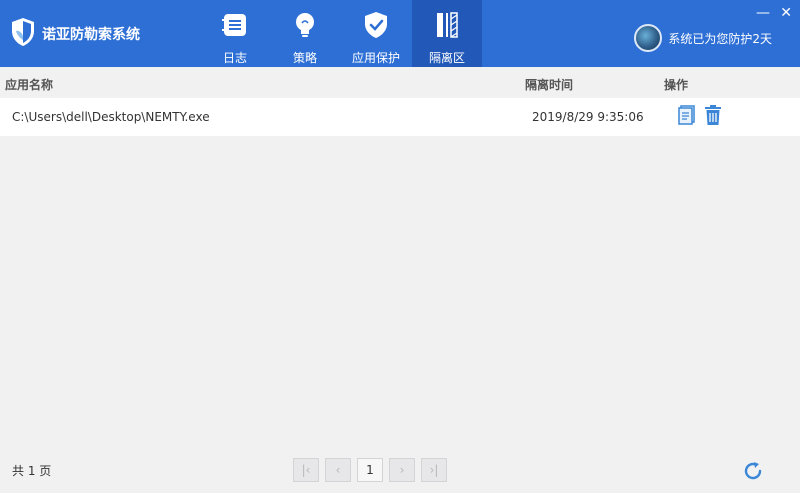  I want to click on first-page-button: |‹, so click(306, 470).